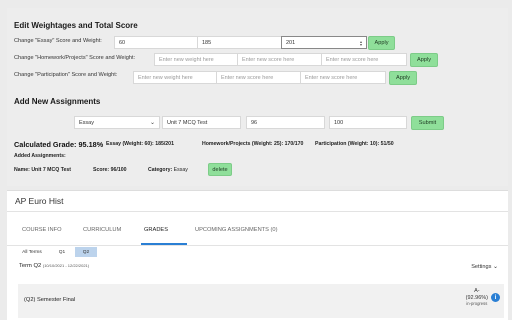 Image resolution: width=512 pixels, height=320 pixels. What do you see at coordinates (257, 211) in the screenshot?
I see `title-divider` at bounding box center [257, 211].